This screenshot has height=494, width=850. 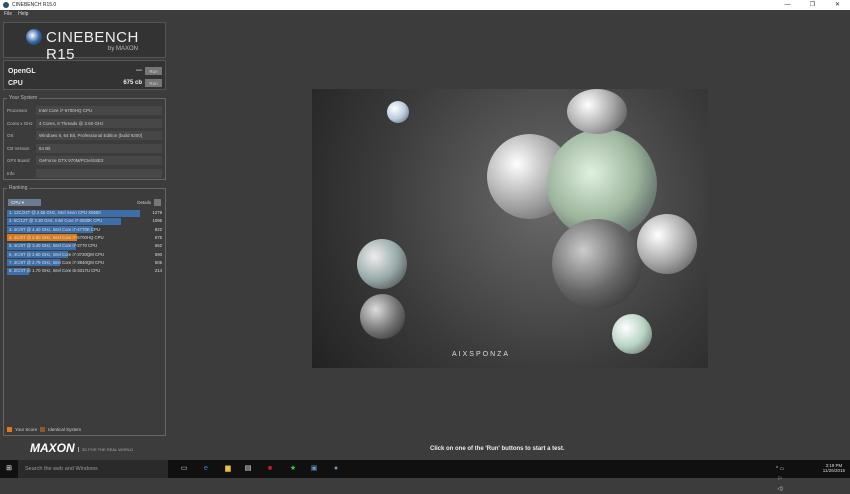 What do you see at coordinates (99, 173) in the screenshot?
I see `field-value` at bounding box center [99, 173].